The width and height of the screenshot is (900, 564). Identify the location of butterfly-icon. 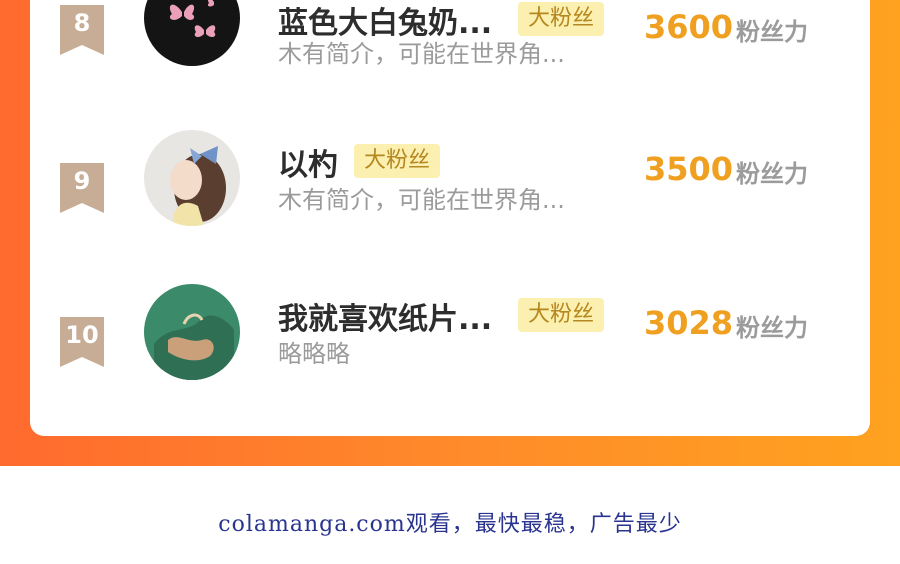
(192, 33).